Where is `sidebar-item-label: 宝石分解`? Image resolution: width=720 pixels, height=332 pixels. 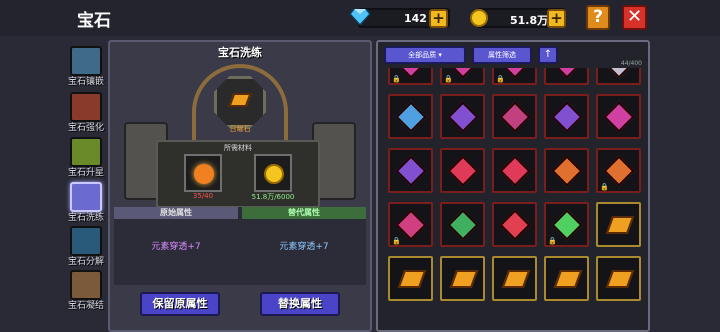
sidebar-item-label: 宝石分解 is located at coordinates (85, 262).